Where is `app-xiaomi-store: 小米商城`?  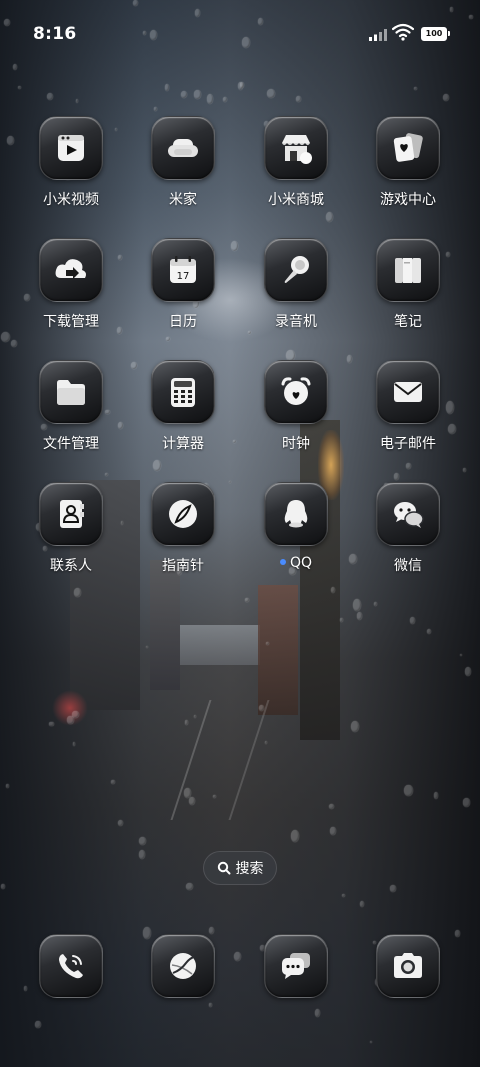 app-xiaomi-store: 小米商城 is located at coordinates (296, 162).